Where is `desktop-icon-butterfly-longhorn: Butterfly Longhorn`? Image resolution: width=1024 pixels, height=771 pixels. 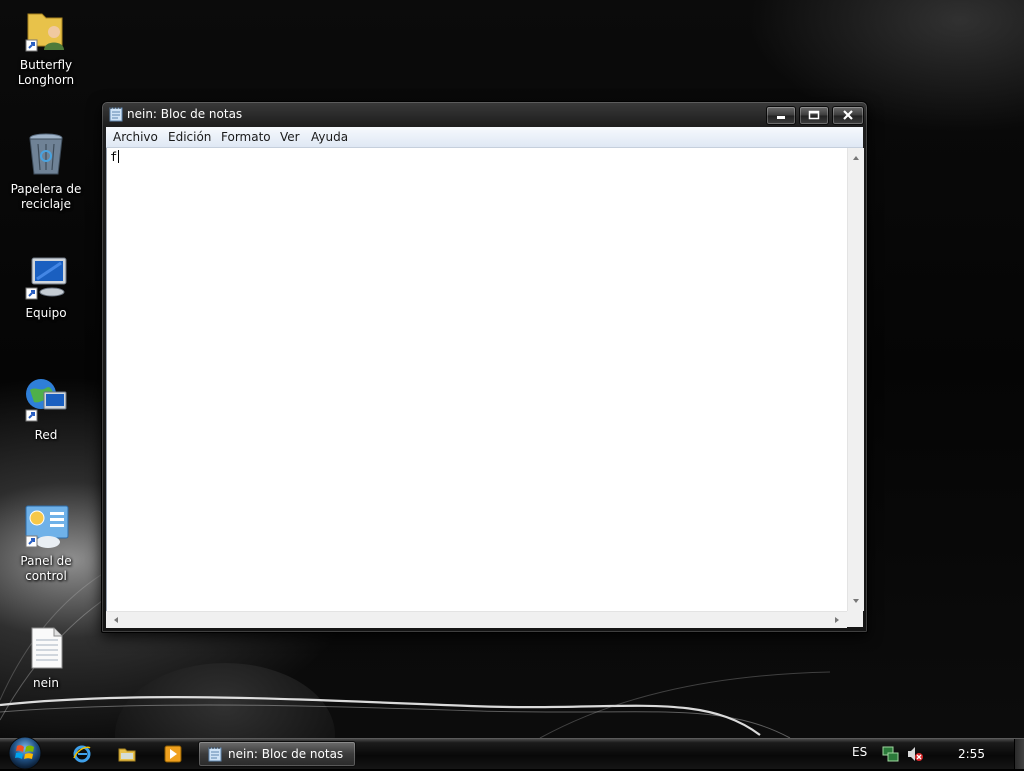 desktop-icon-butterfly-longhorn: Butterfly Longhorn is located at coordinates (46, 47).